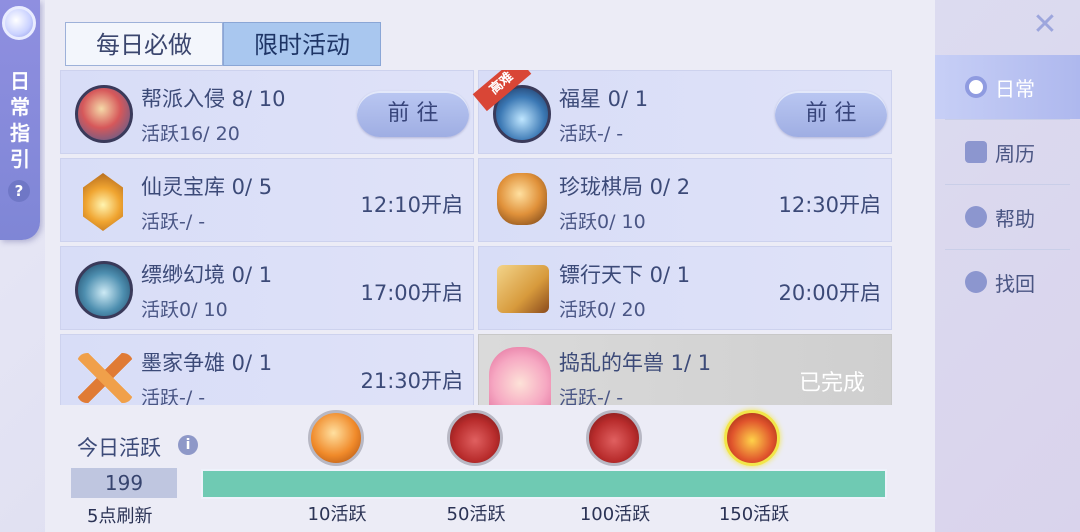 Image resolution: width=1080 pixels, height=532 pixels. What do you see at coordinates (476, 514) in the screenshot?
I see `milestone-label: 50活跃` at bounding box center [476, 514].